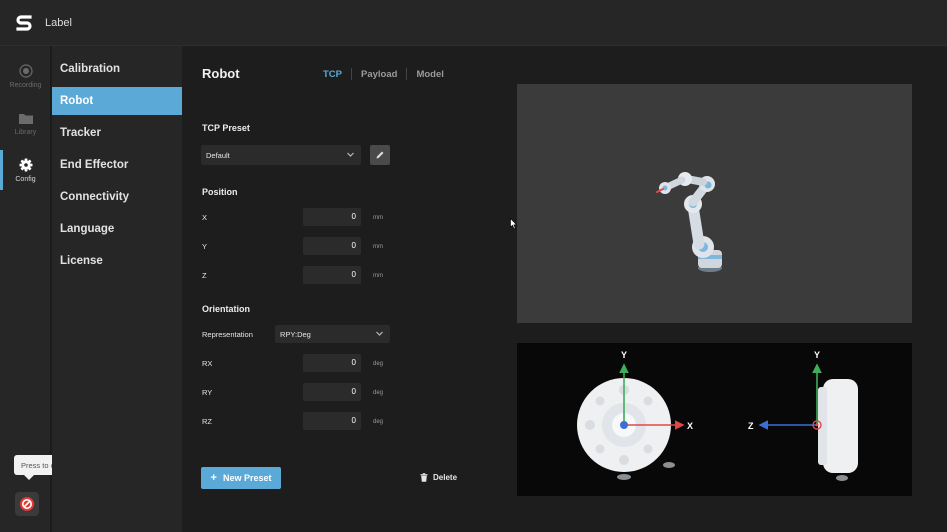 This screenshot has width=947, height=532. I want to click on orientation-ry-input: 0, so click(332, 392).